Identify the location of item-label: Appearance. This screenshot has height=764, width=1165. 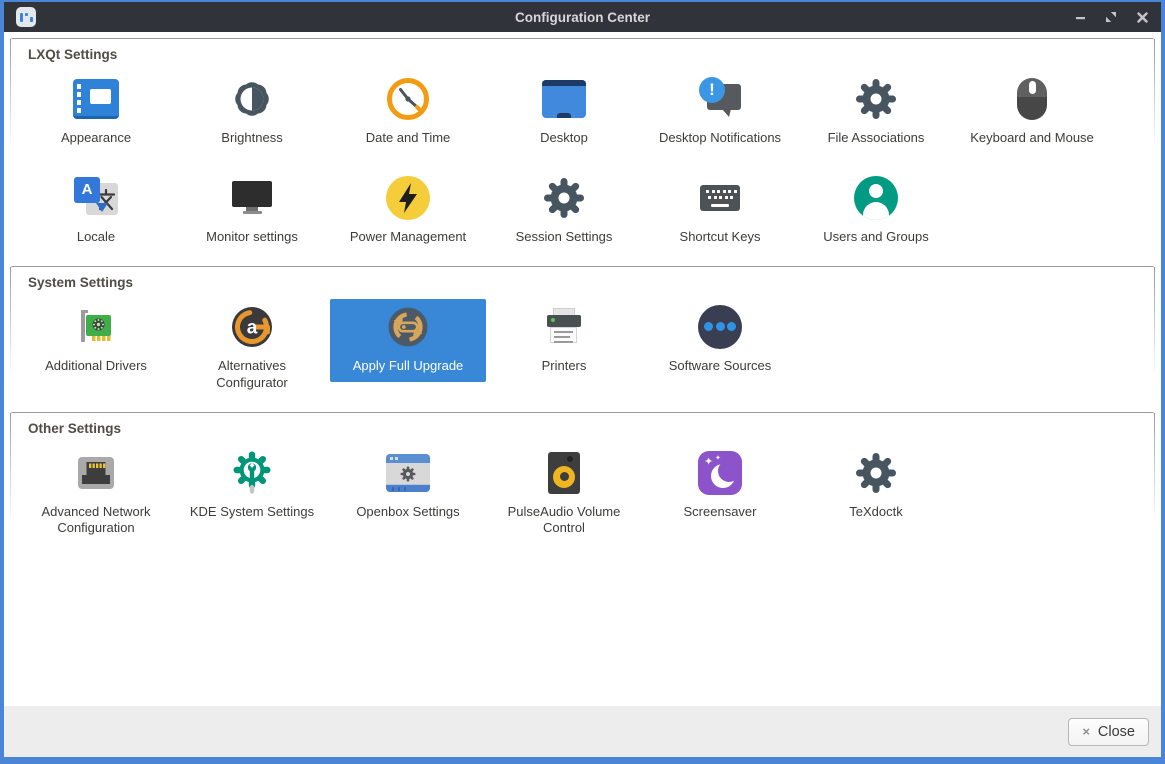
(96, 137).